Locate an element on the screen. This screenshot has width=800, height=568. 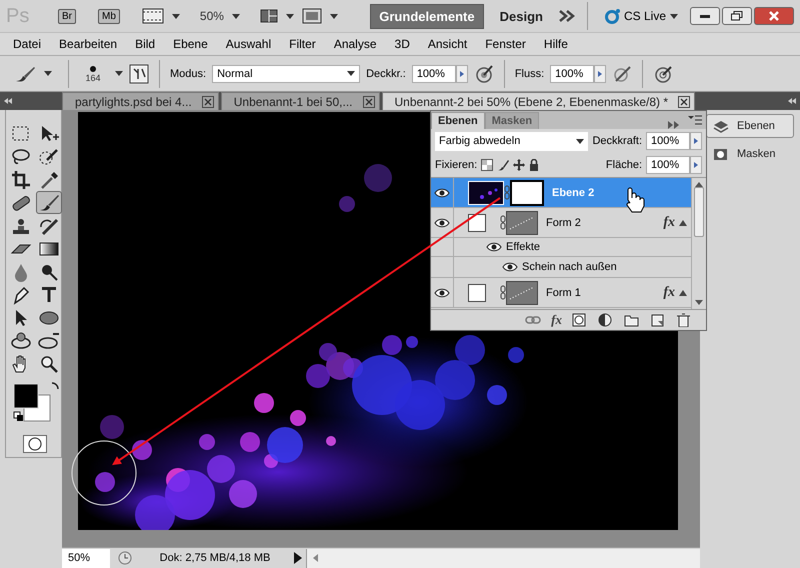
lock-icon is located at coordinates (534, 165).